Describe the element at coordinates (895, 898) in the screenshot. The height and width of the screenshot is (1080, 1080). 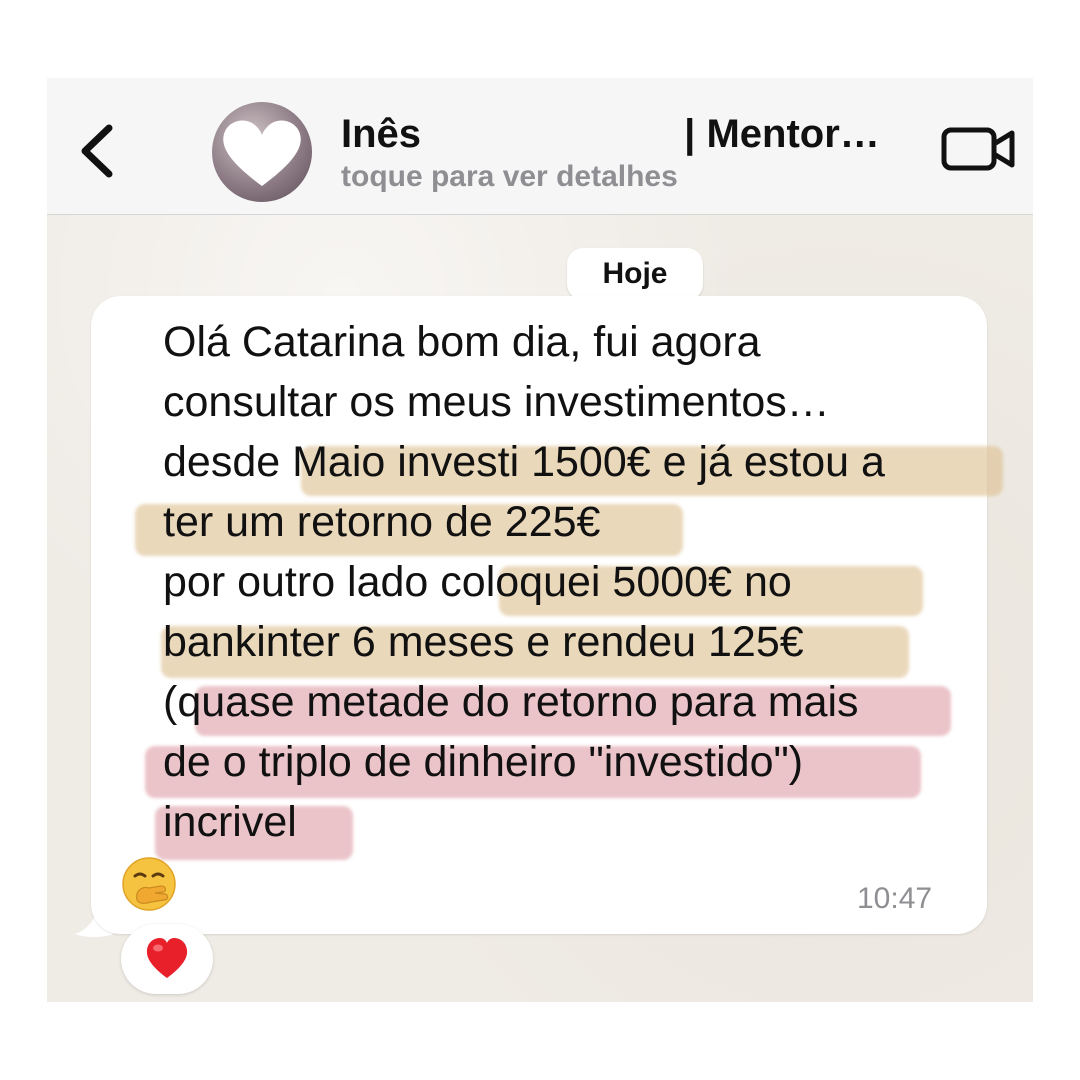
I see `message-timestamp: 10:47` at that location.